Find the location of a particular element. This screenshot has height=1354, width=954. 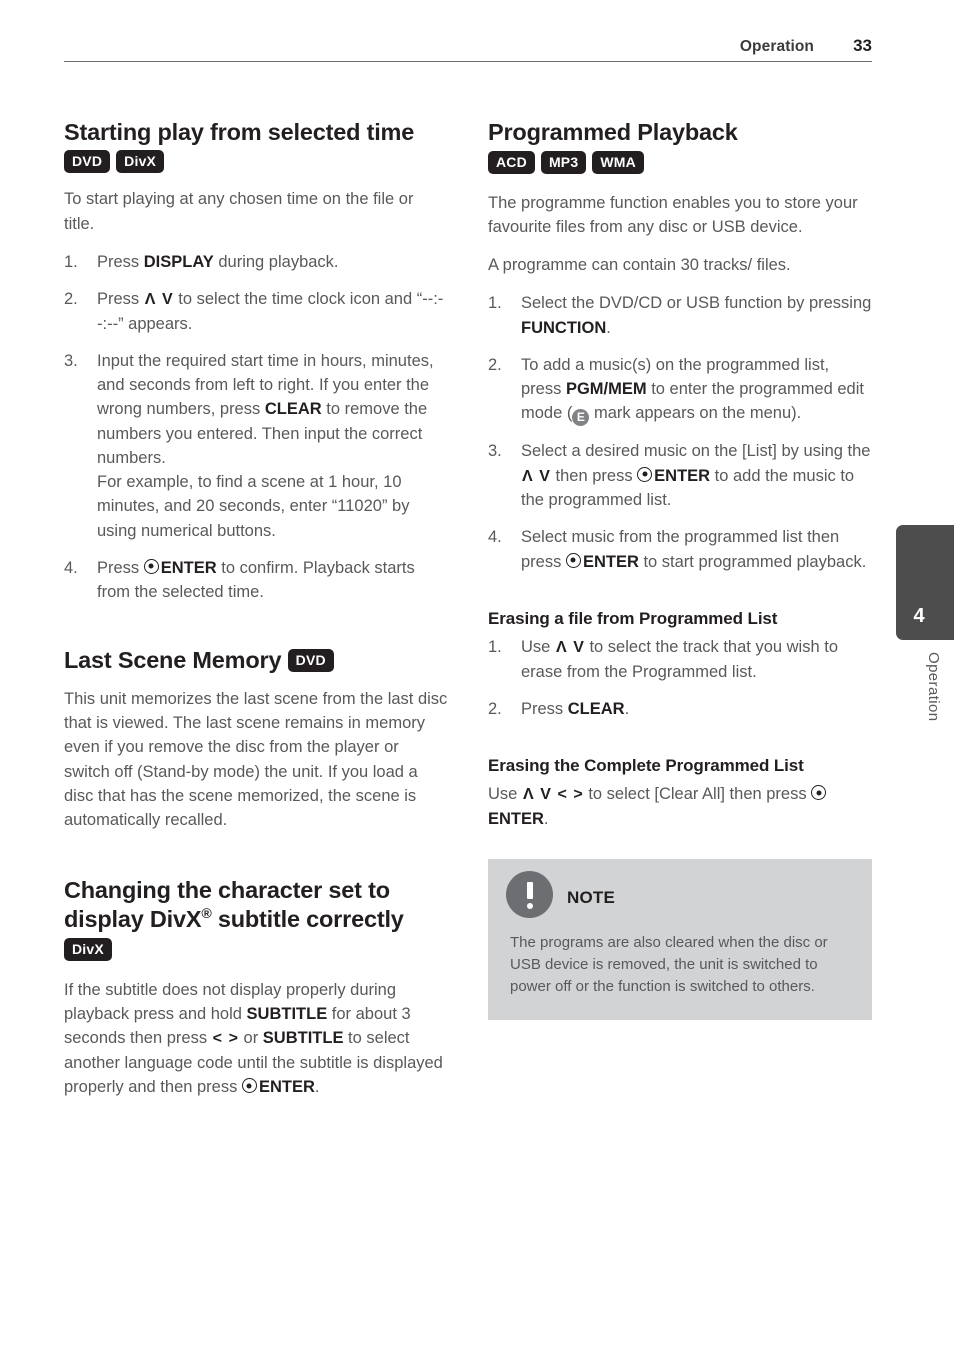

heading-last-scene-memory: Last Scene Memory DVD is located at coordinates (256, 660).